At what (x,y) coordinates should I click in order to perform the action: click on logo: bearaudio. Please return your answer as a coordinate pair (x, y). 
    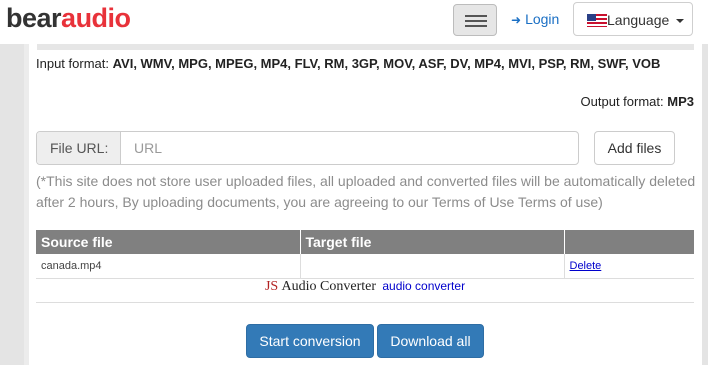
    Looking at the image, I should click on (68, 18).